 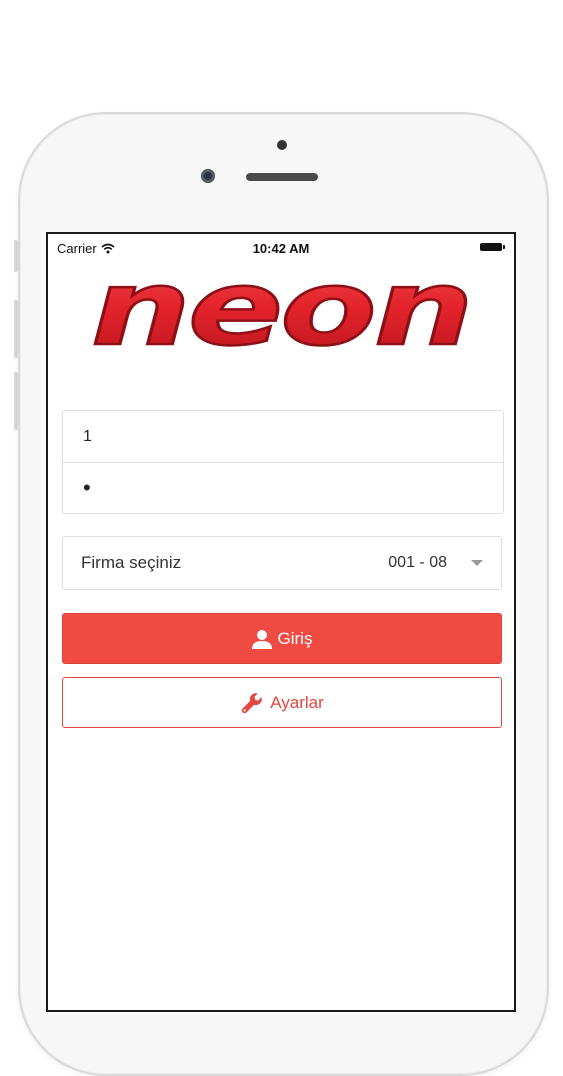 I want to click on status-time: 10:42 AM, so click(x=281, y=248).